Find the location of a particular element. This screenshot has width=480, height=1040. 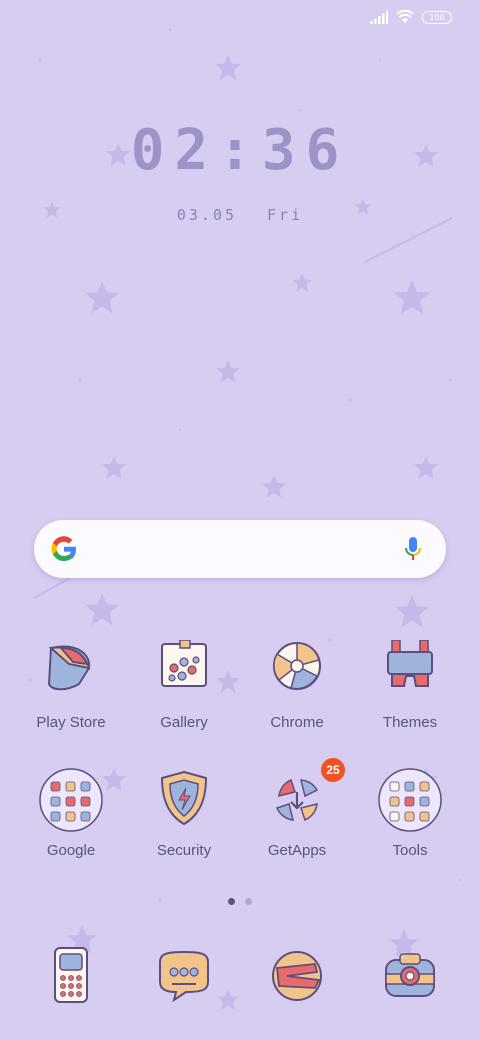

date-text: 03.05 is located at coordinates (207, 215).